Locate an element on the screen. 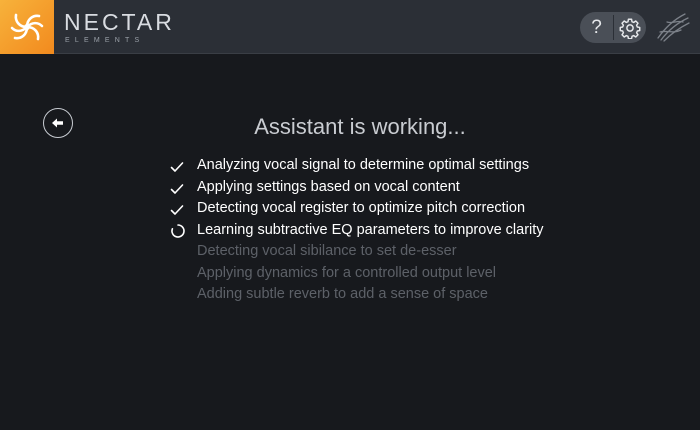  brand: NECTAR ELEMENTS is located at coordinates (119, 27).